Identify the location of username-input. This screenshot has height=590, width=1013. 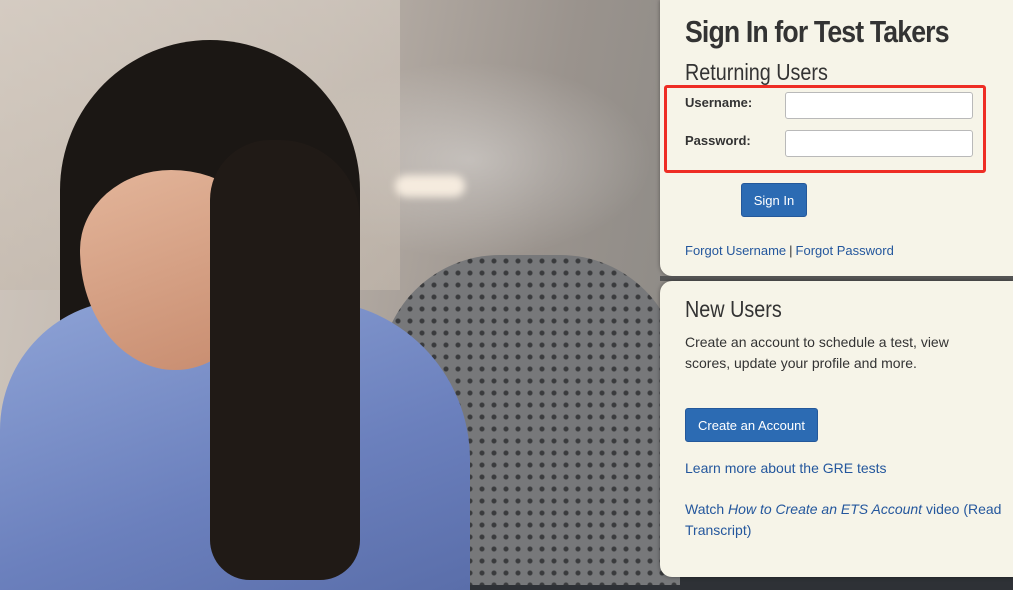
(879, 105).